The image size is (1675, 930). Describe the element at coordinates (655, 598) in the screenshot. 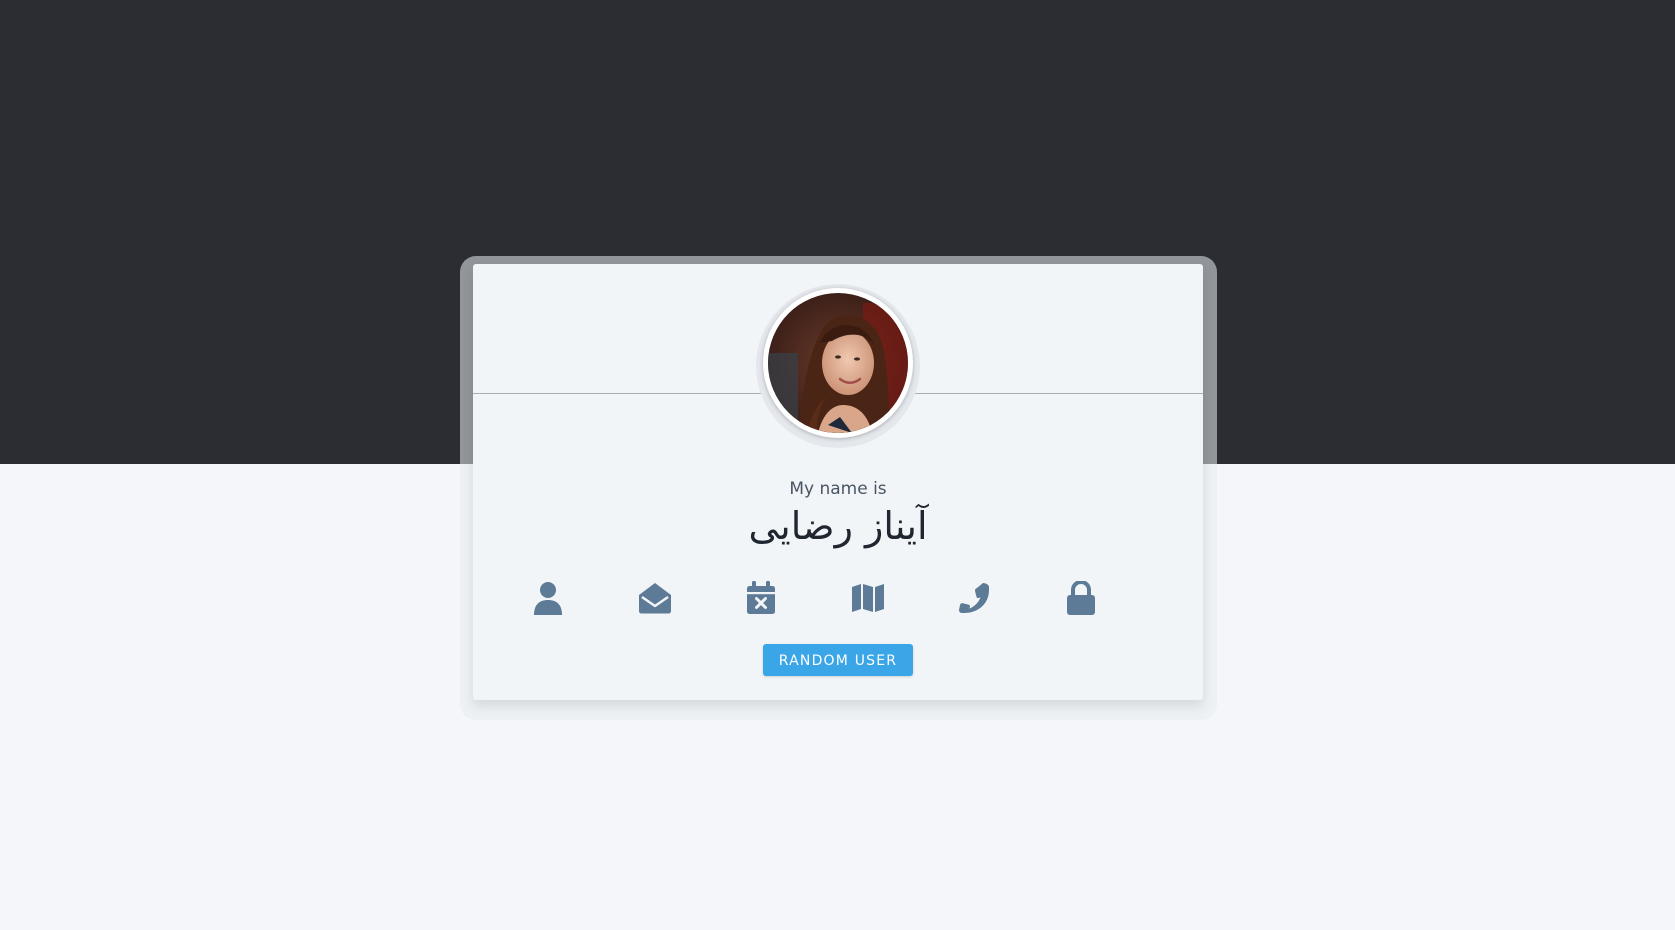

I see `envelope-open-icon` at that location.